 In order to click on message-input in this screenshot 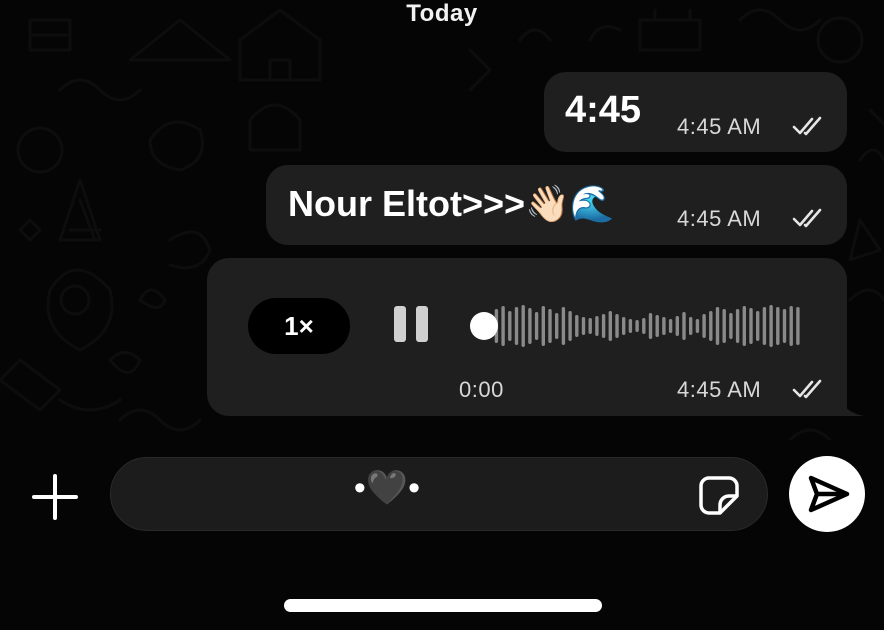, I will do `click(439, 494)`.